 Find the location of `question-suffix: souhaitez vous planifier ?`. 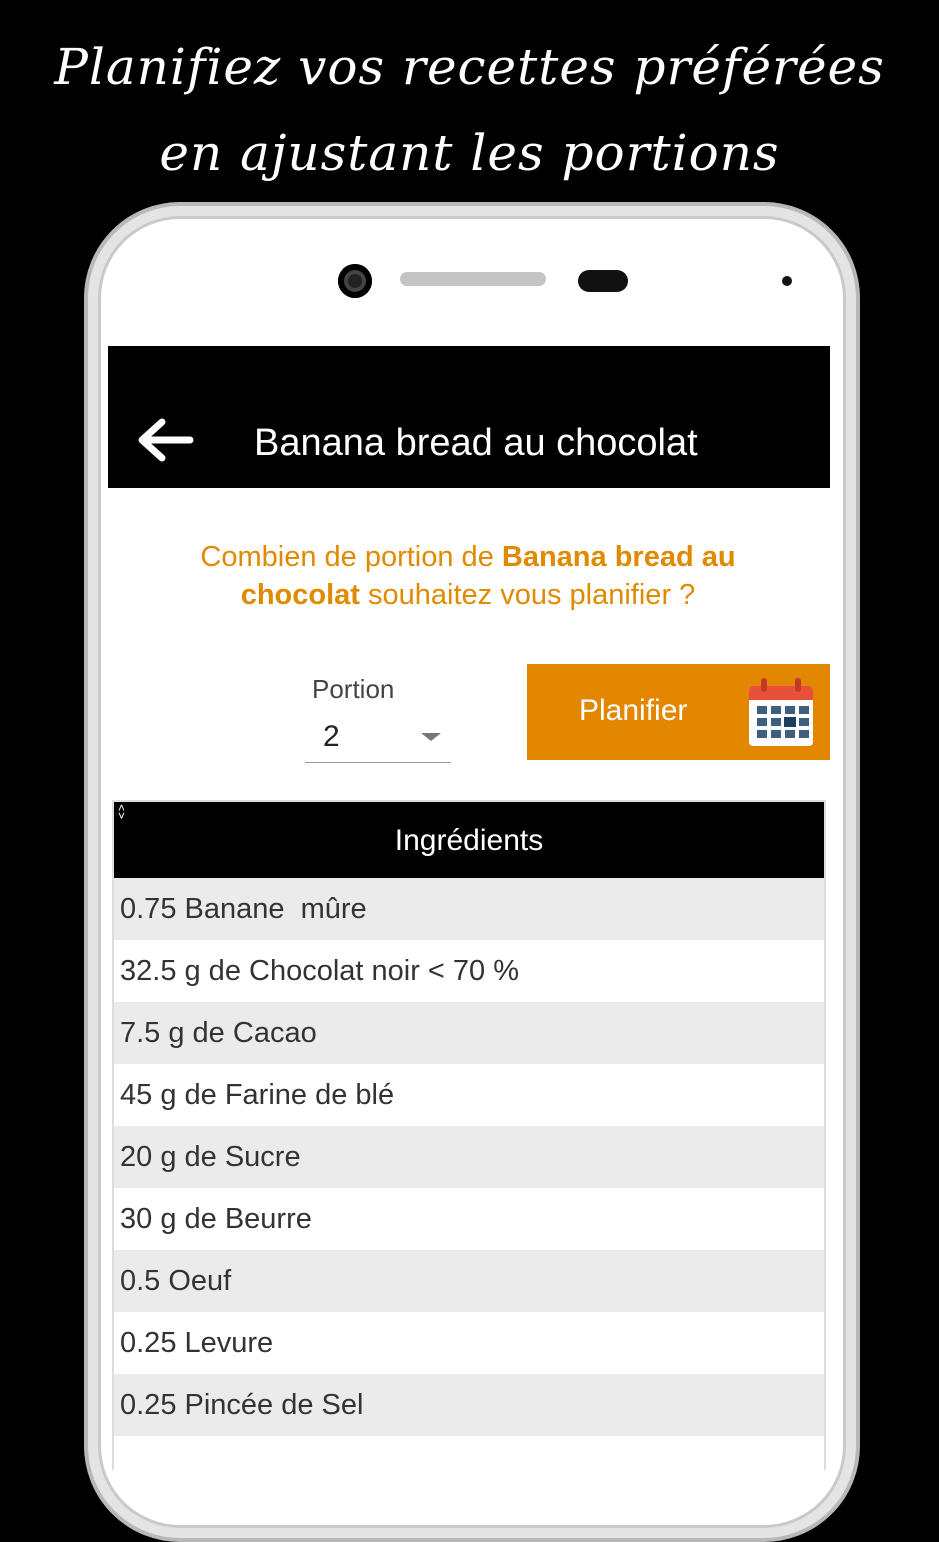

question-suffix: souhaitez vous planifier ? is located at coordinates (527, 595).